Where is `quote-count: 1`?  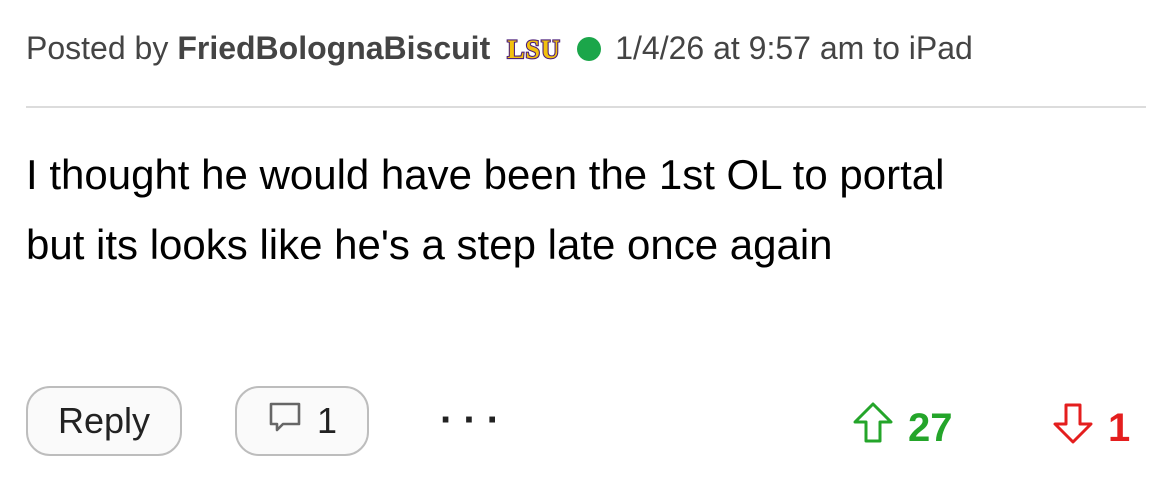 quote-count: 1 is located at coordinates (327, 420).